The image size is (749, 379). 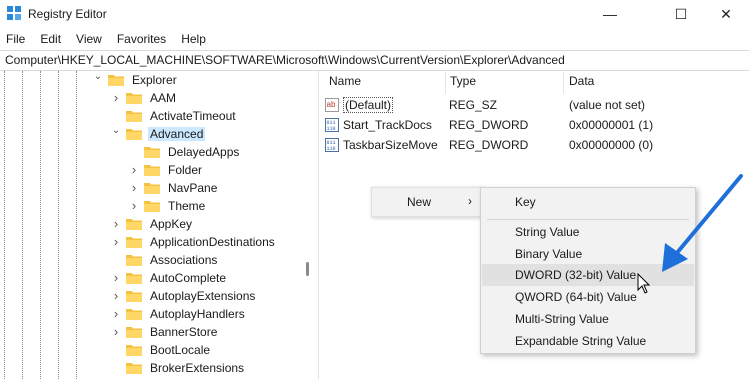 I want to click on tree-node: ActivateTimeout, so click(x=174, y=116).